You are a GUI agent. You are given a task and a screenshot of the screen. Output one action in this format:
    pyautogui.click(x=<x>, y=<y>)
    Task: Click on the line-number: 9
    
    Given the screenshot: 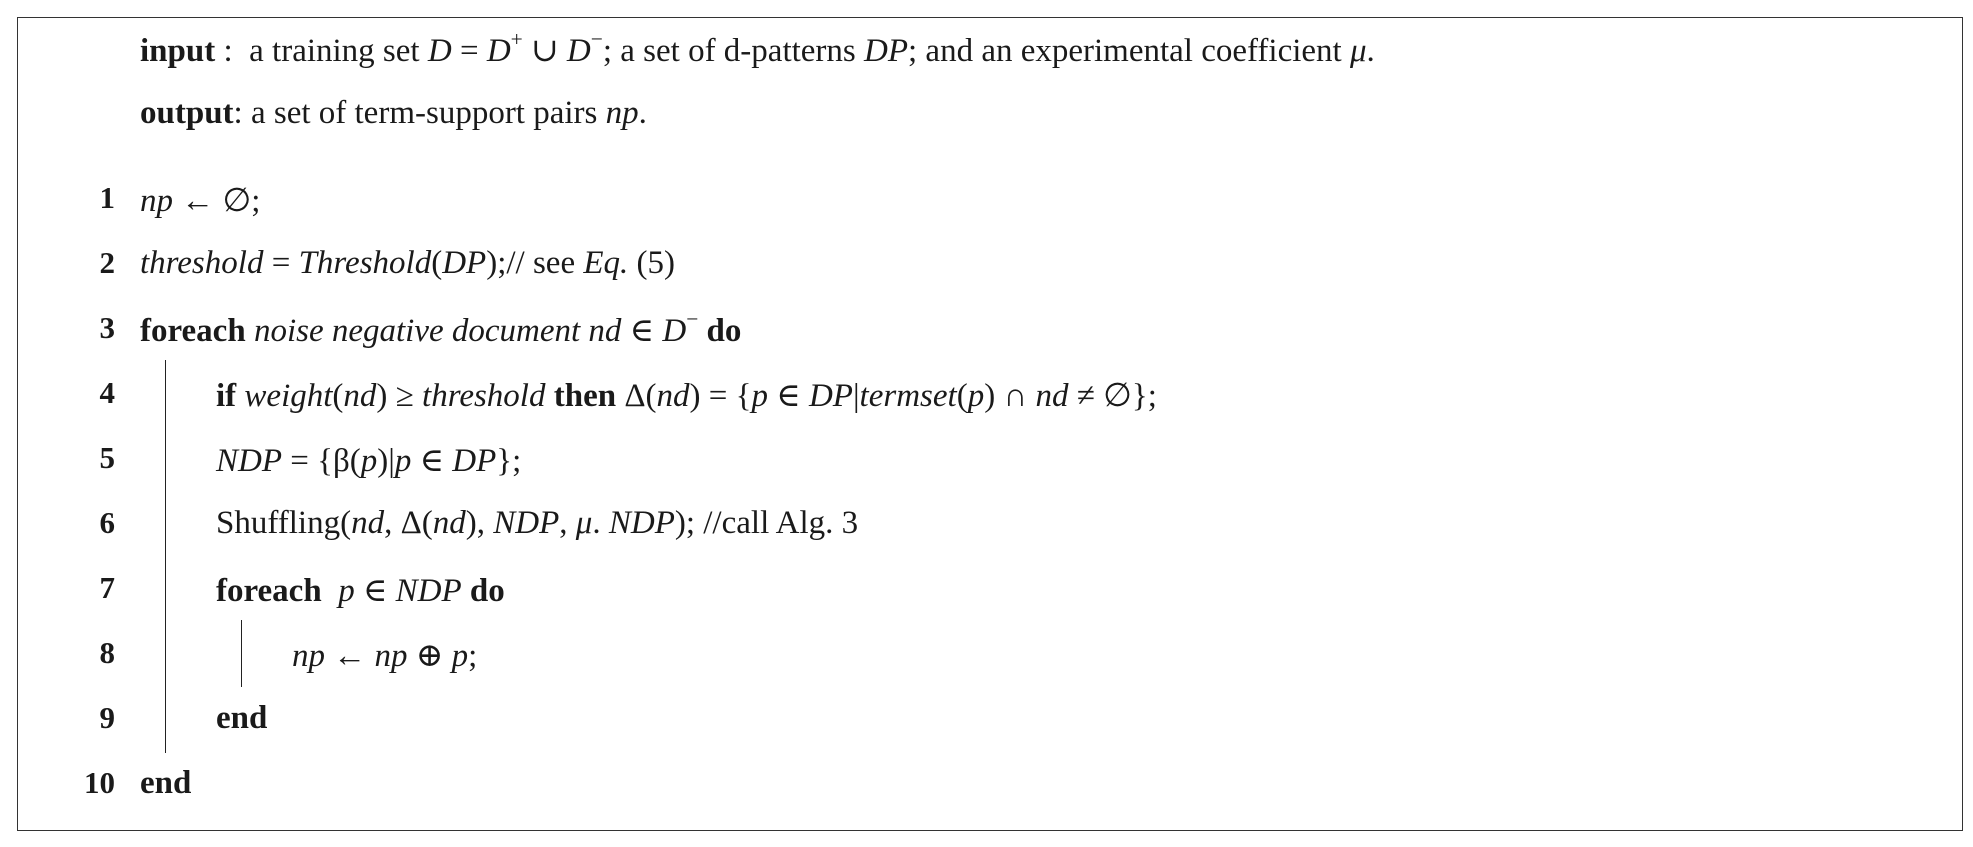 What is the action you would take?
    pyautogui.click(x=107, y=717)
    